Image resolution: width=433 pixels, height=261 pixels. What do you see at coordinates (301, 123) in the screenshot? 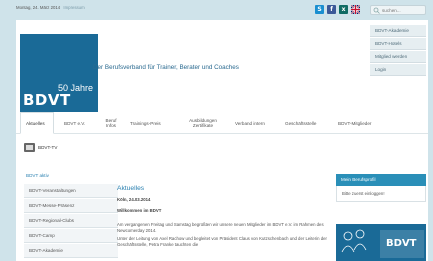
I see `tab-label: Geschäftsstelle` at bounding box center [301, 123].